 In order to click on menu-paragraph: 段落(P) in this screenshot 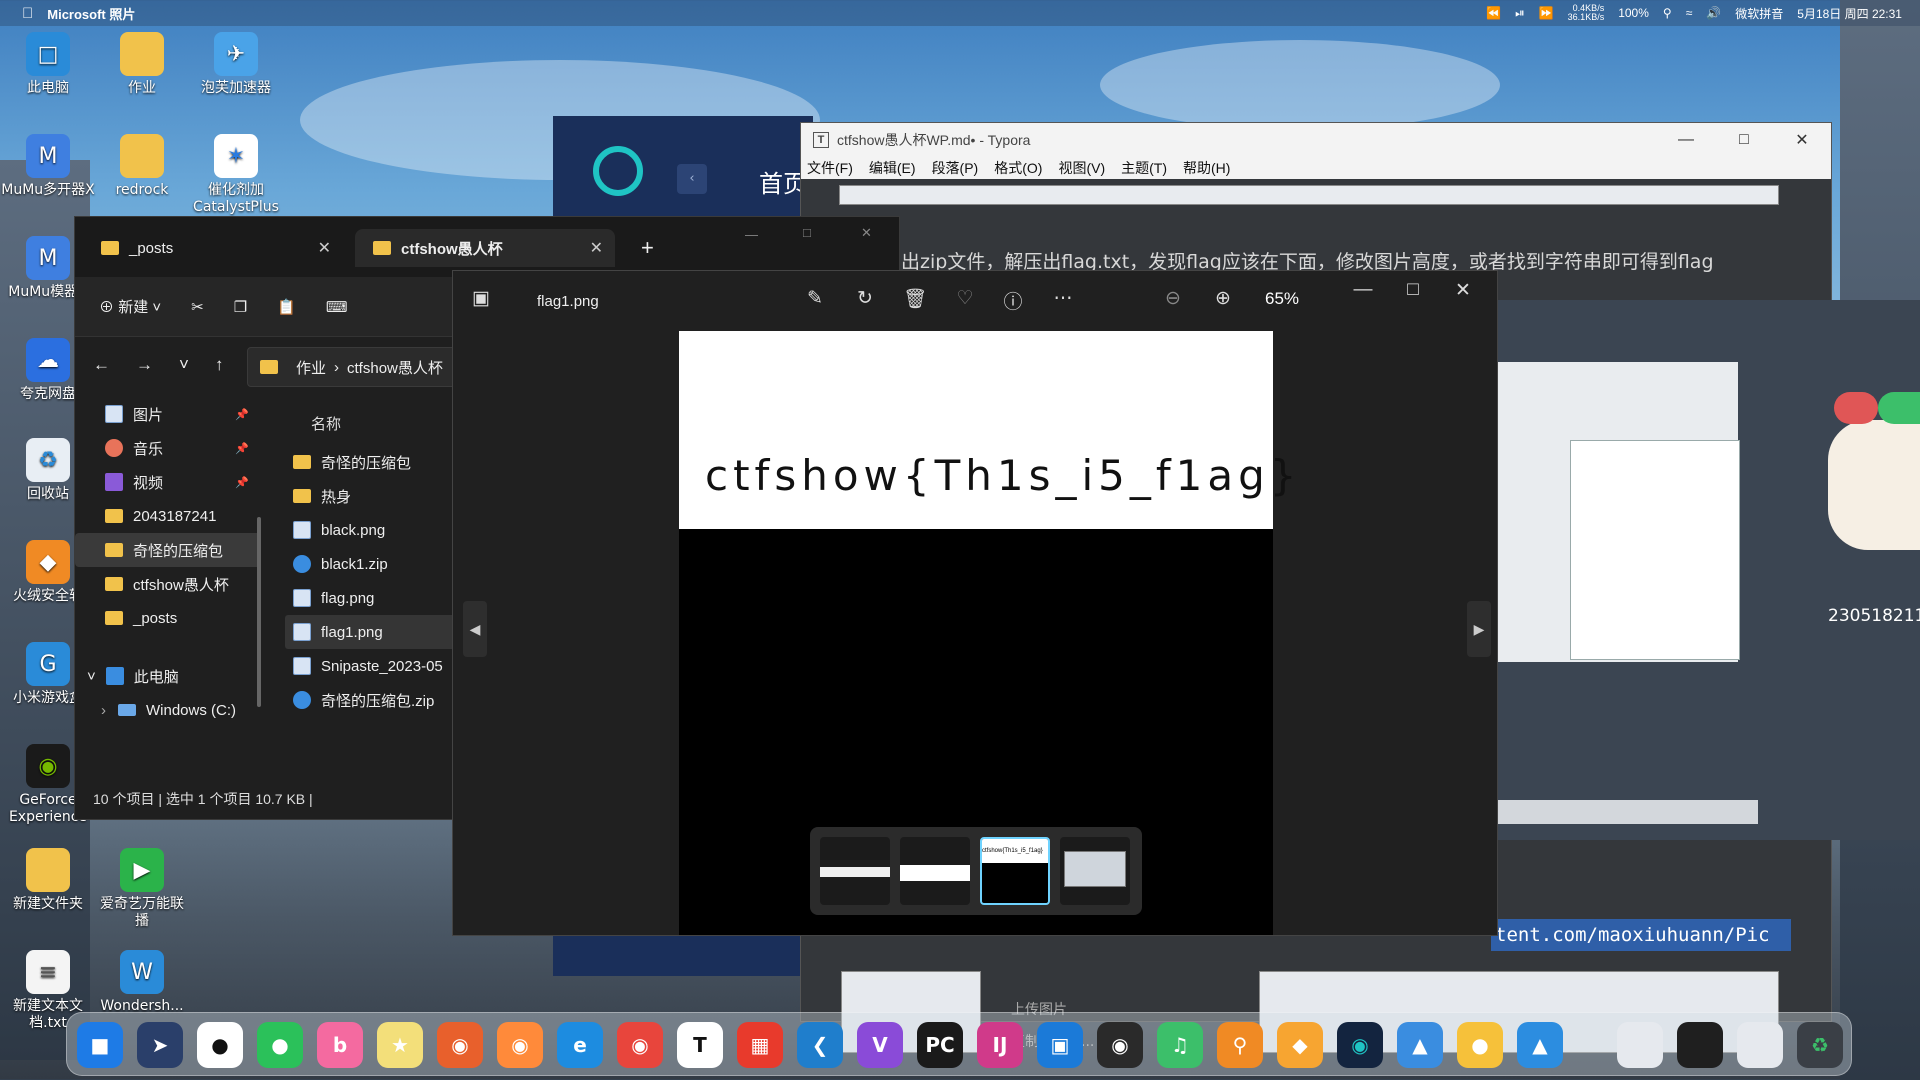, I will do `click(955, 168)`.